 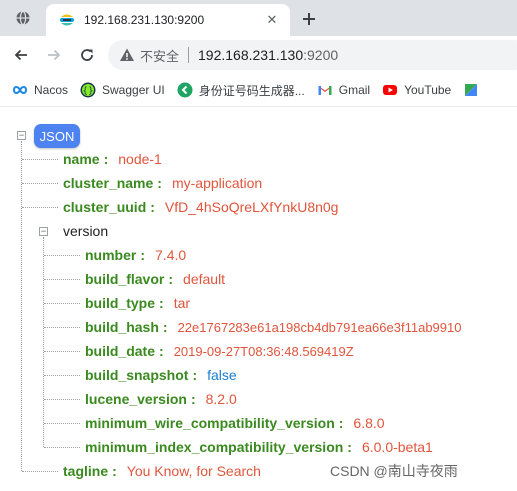 I want to click on nacos-icon, so click(x=20, y=90).